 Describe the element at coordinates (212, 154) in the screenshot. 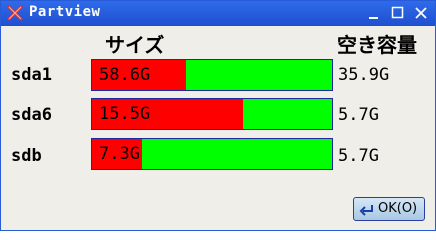

I see `usage-bar-sdb: 7.3G` at that location.